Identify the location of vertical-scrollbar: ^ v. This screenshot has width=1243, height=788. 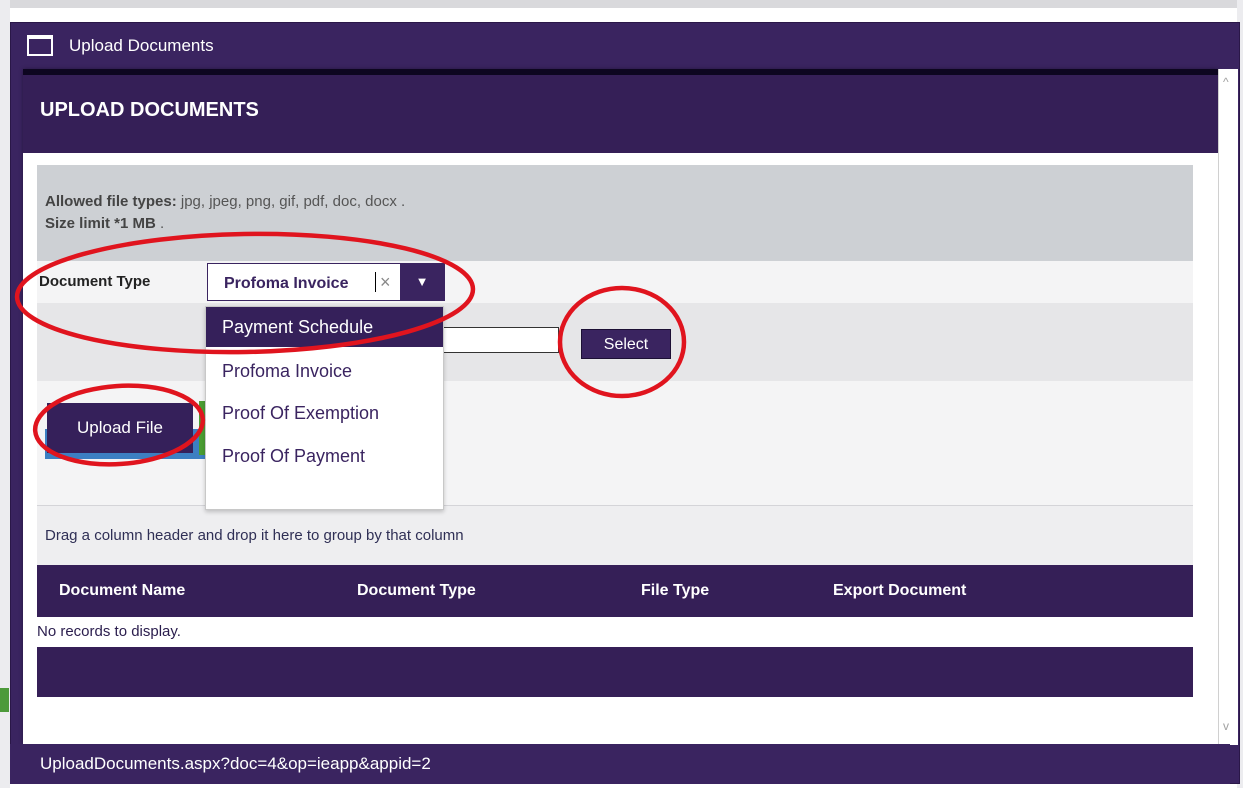
(1228, 407).